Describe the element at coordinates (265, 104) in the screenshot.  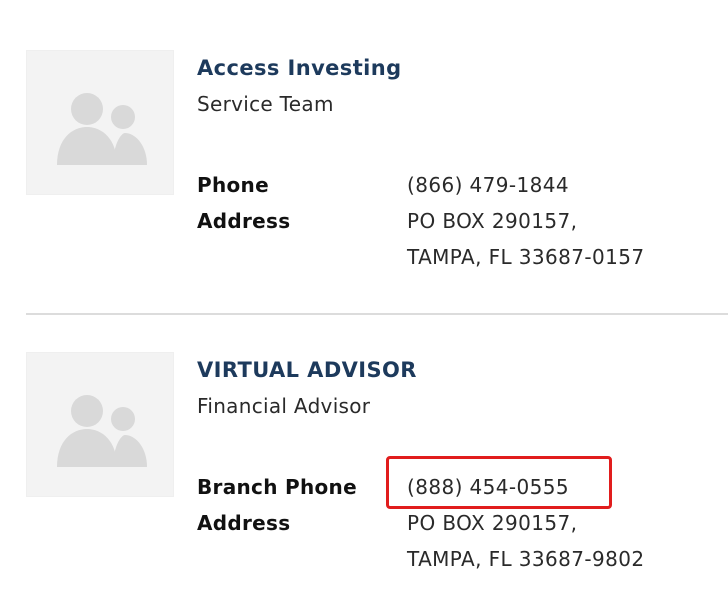
I see `contact-role: Service Team` at that location.